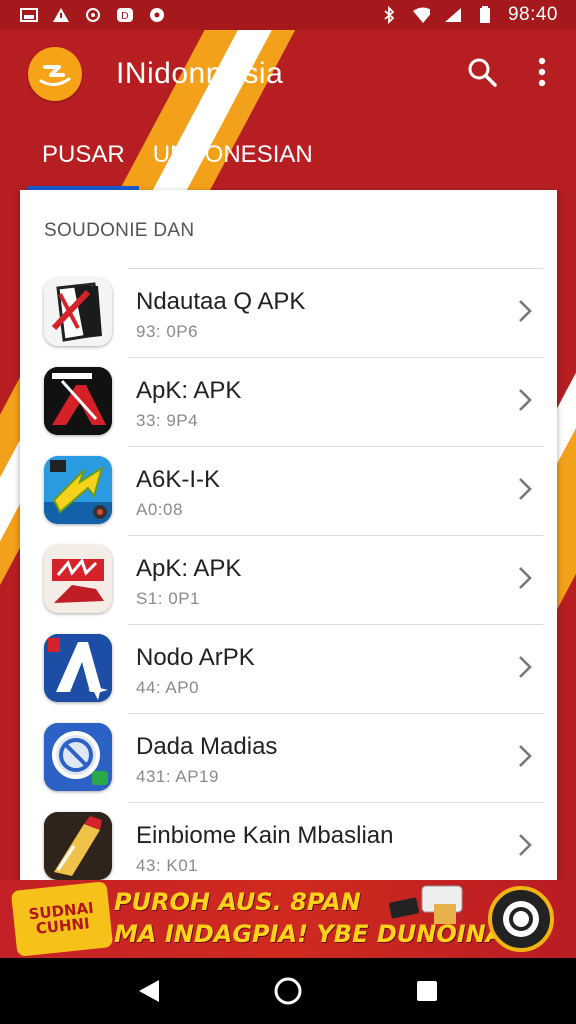 The height and width of the screenshot is (1024, 576). Describe the element at coordinates (521, 919) in the screenshot. I see `seal-badge-icon` at that location.